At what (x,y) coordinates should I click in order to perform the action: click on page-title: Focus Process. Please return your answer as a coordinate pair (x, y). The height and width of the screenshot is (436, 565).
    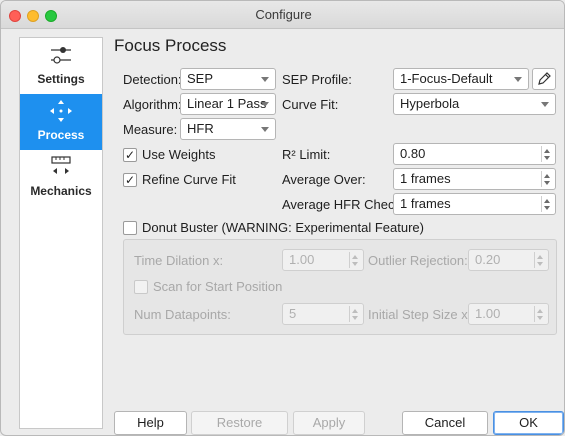
    Looking at the image, I should click on (170, 45).